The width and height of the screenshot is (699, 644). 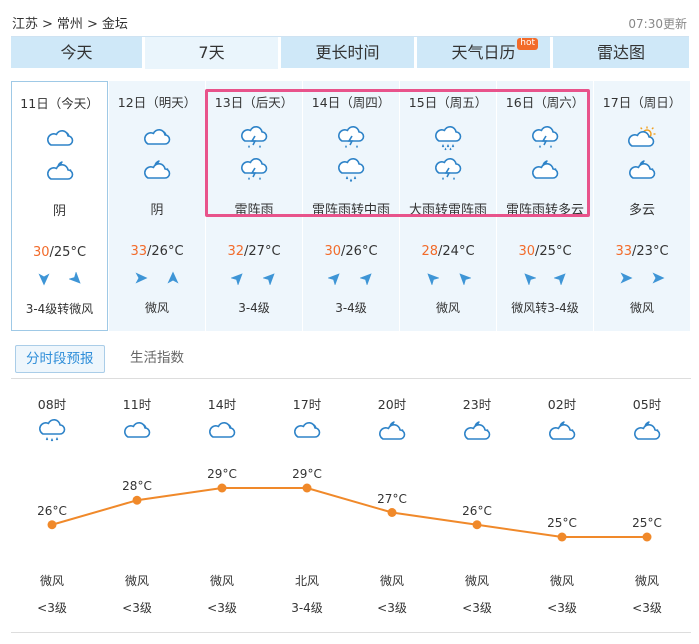 I want to click on rain-shower-icon, so click(x=52, y=431).